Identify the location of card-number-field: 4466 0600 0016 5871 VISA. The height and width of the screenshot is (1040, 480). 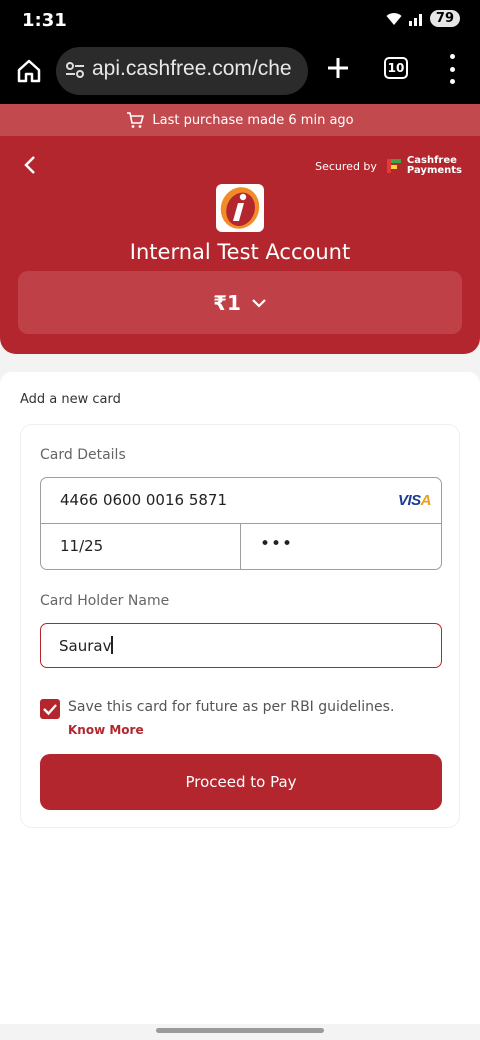
(241, 501).